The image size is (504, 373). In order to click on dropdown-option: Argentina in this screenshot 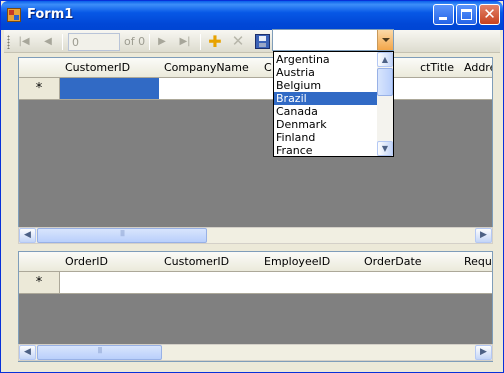, I will do `click(326, 59)`.